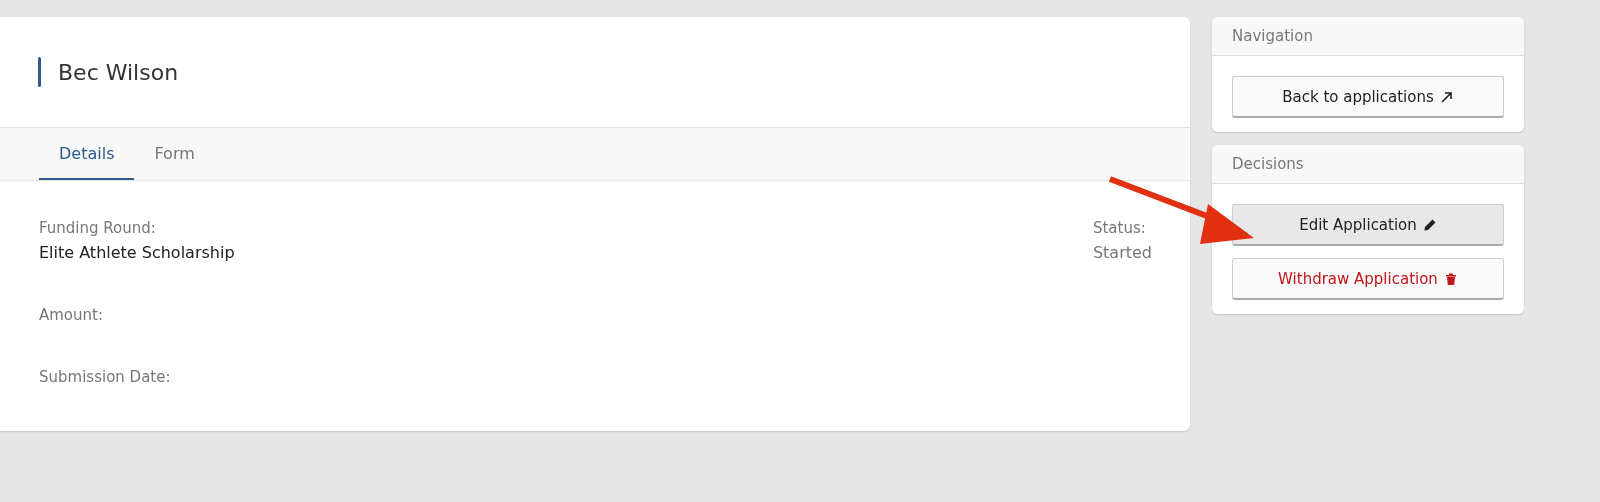  I want to click on field-label: Funding Round:, so click(98, 228).